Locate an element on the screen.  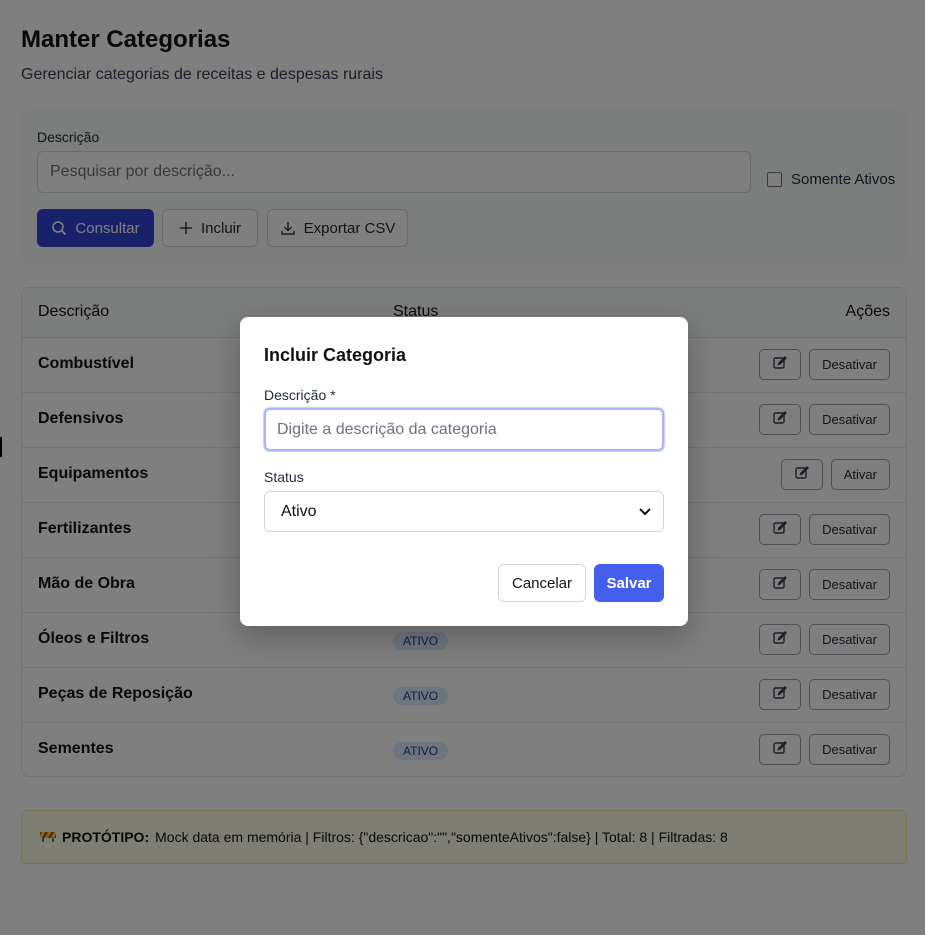
modal-title: Incluir Categoria is located at coordinates (335, 355).